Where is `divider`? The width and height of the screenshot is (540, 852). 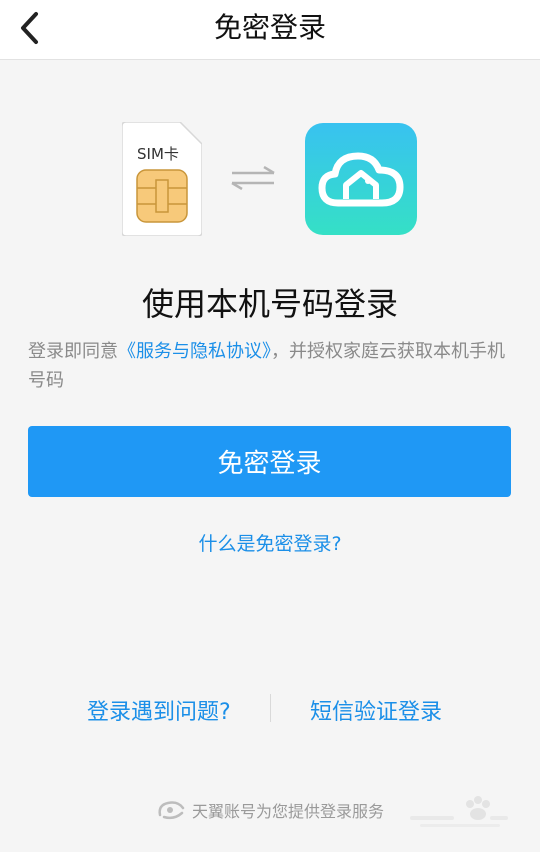
divider is located at coordinates (270, 708).